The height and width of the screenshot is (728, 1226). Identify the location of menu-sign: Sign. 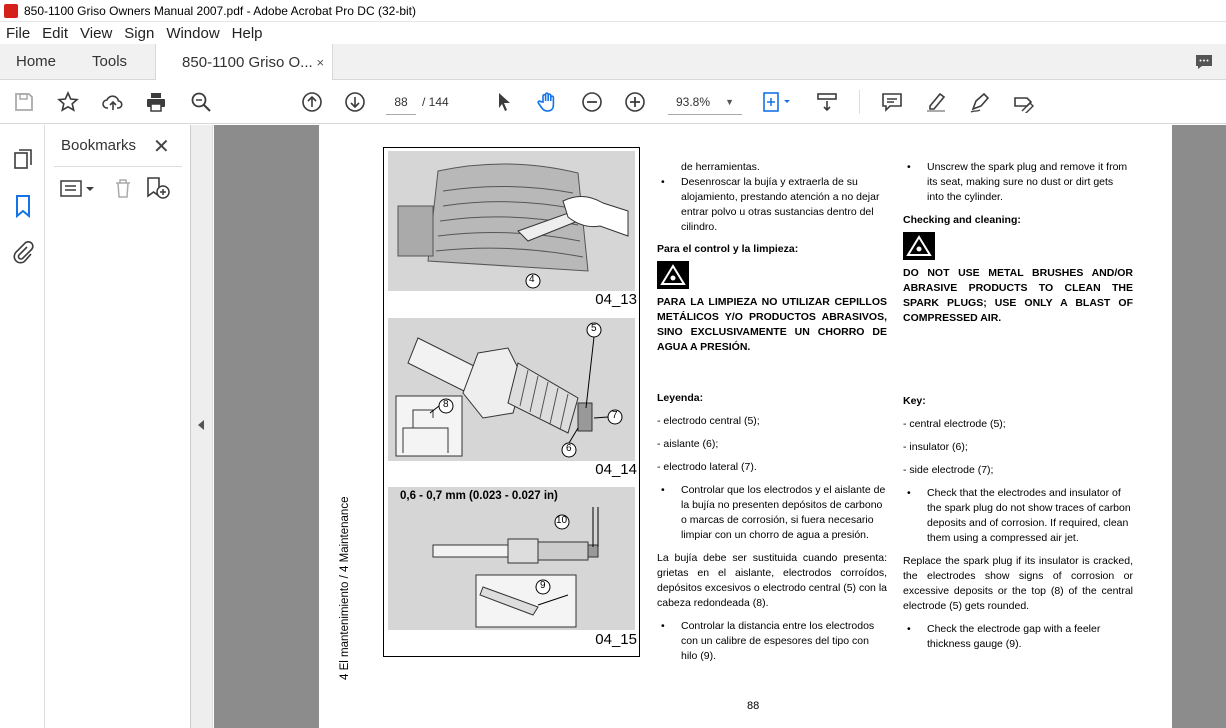
(139, 33).